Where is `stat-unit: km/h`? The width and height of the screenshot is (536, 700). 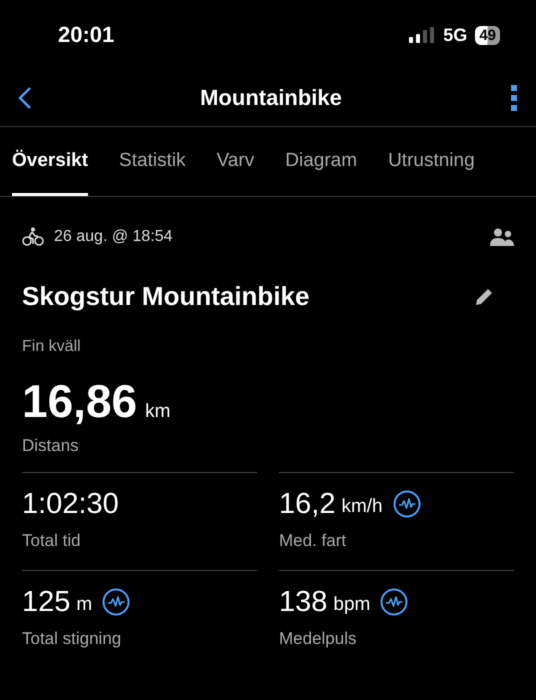 stat-unit: km/h is located at coordinates (362, 507).